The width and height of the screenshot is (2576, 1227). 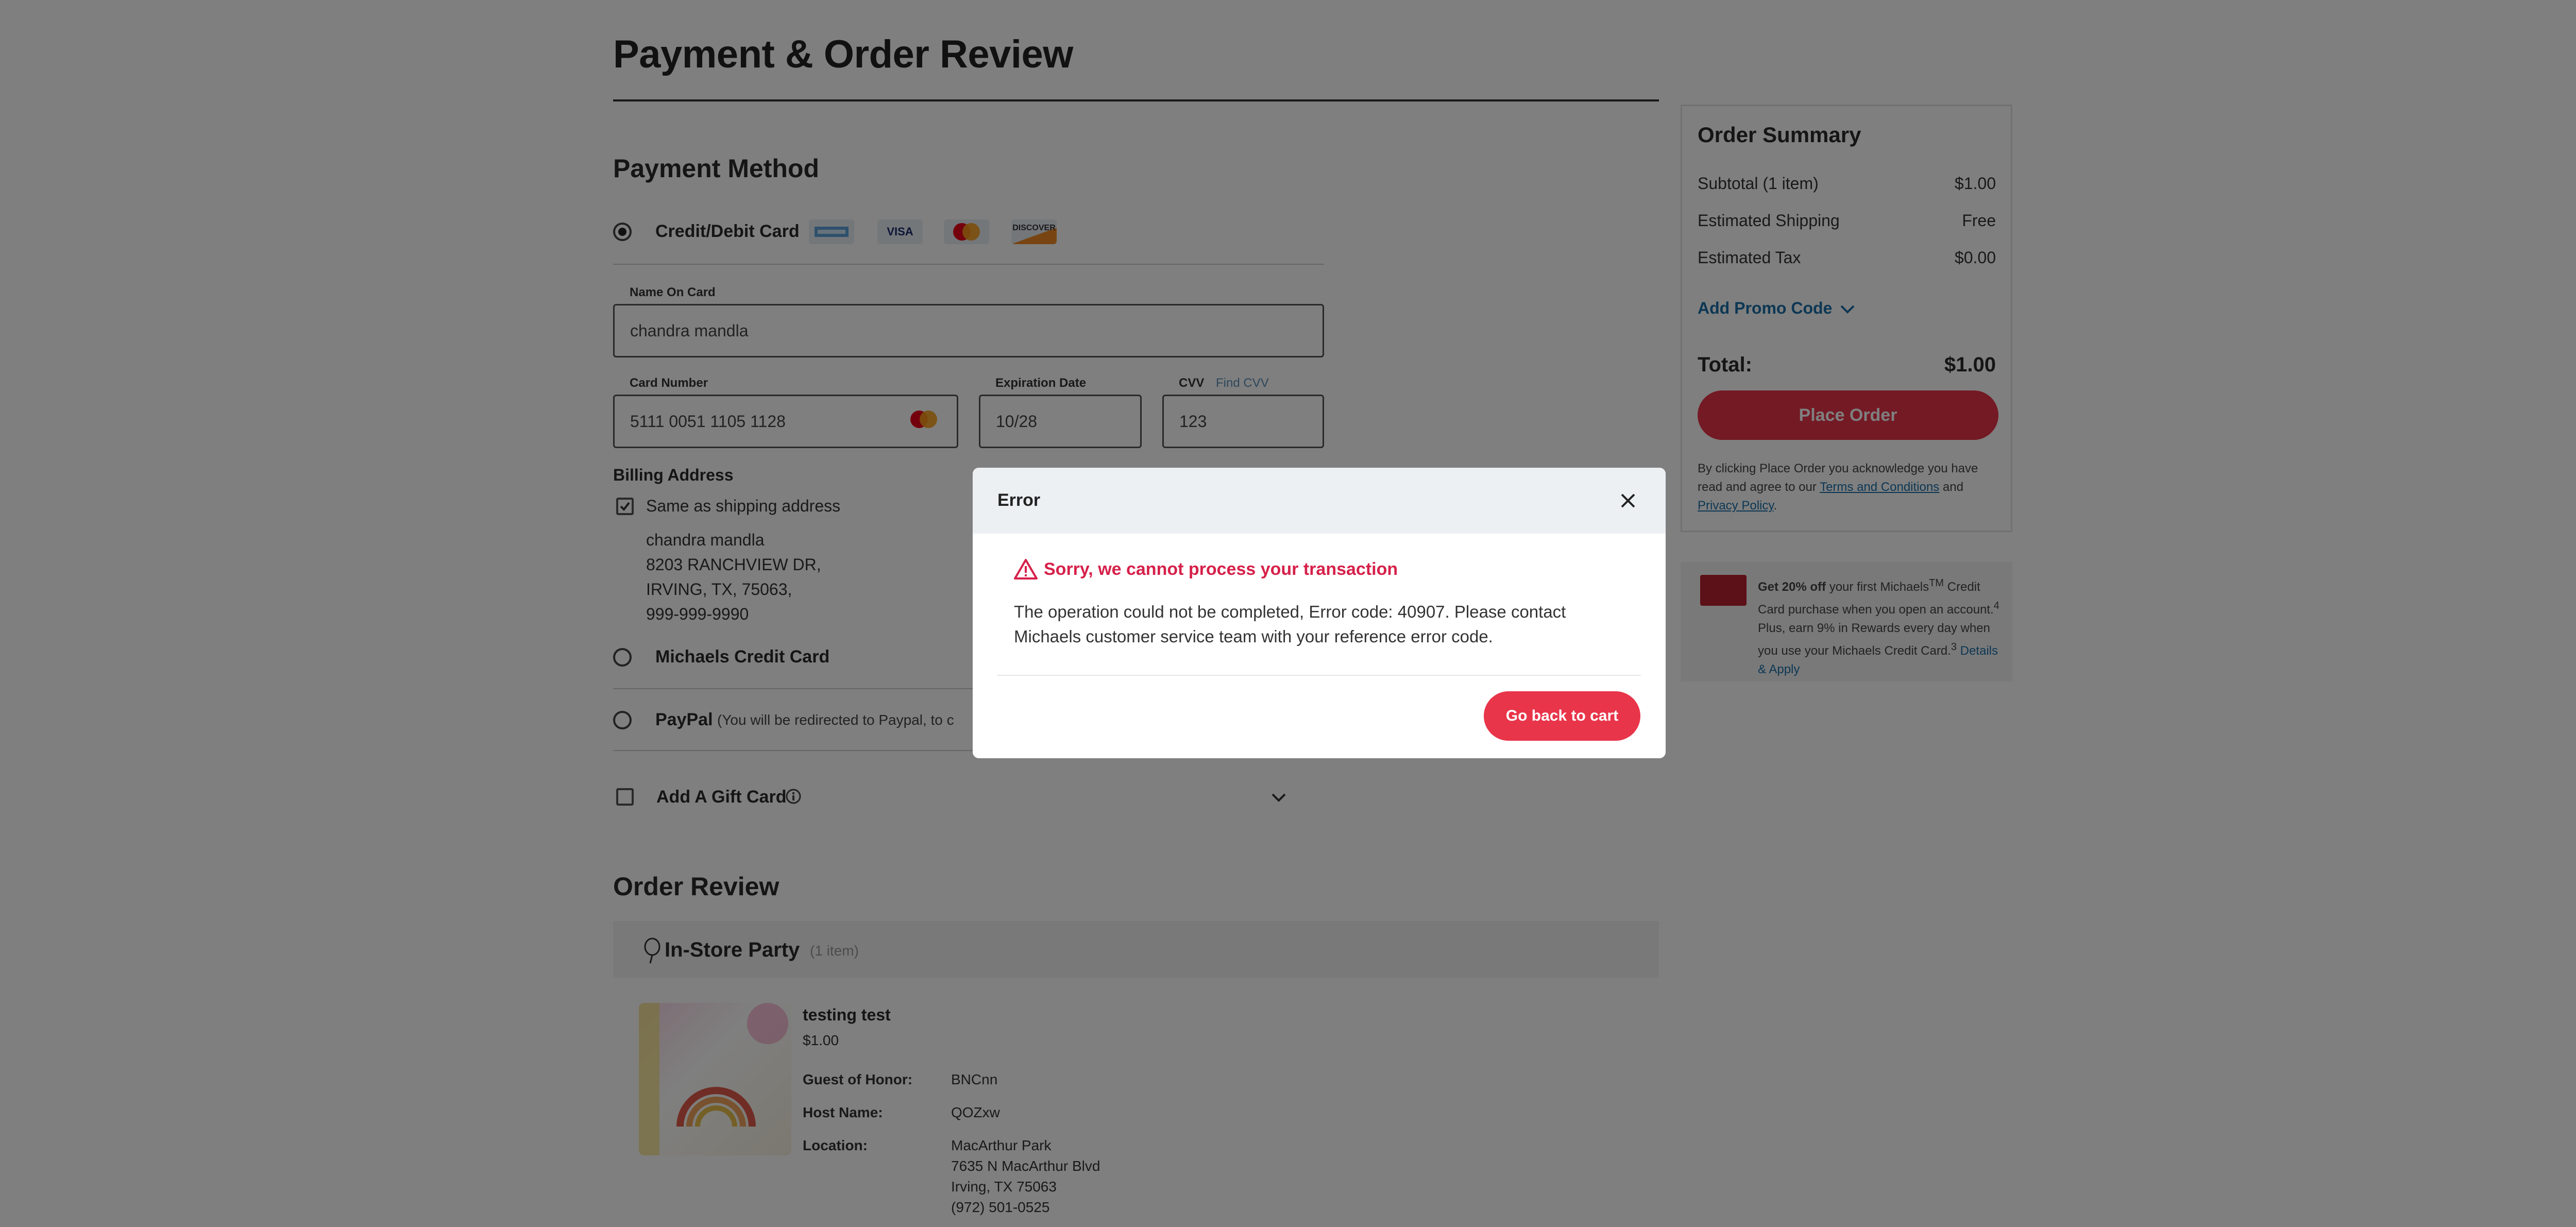 I want to click on go-back-to-cart-button: Go back to cart, so click(x=1562, y=716).